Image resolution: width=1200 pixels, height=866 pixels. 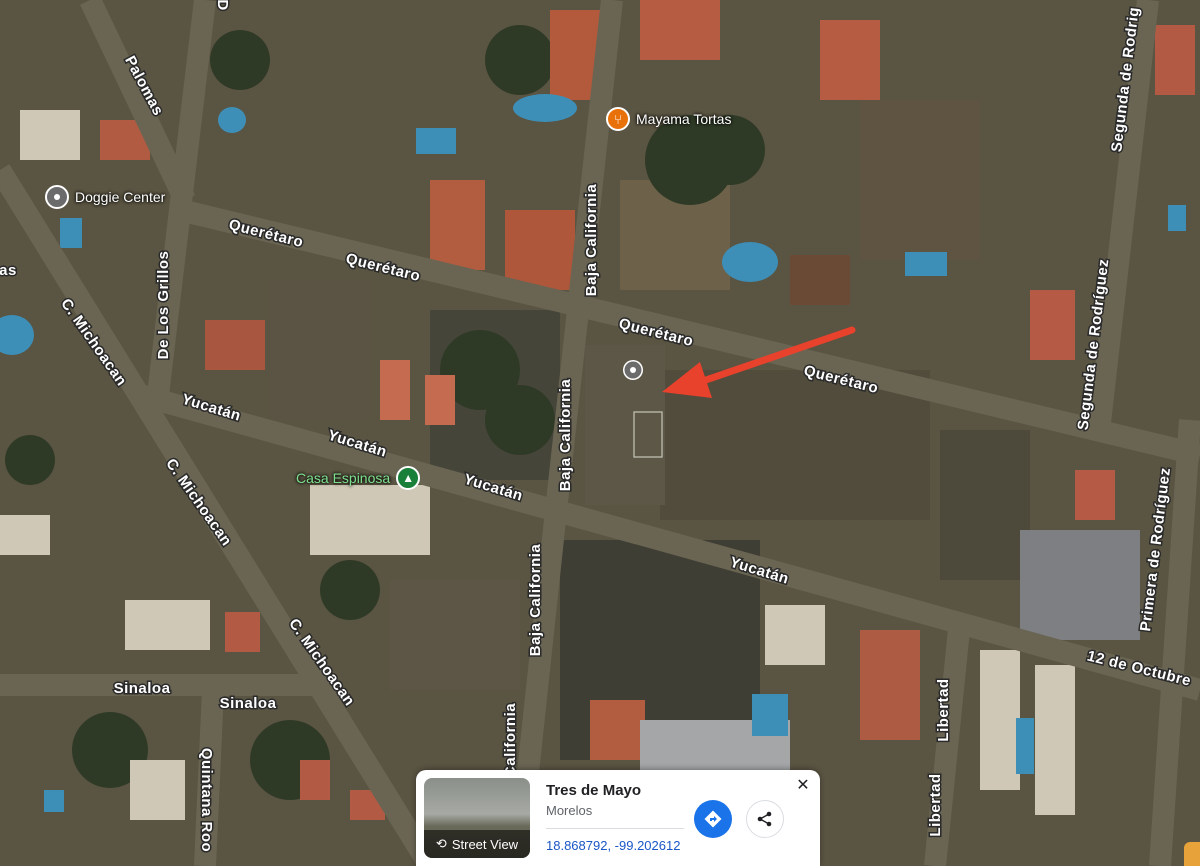 What do you see at coordinates (120, 197) in the screenshot?
I see `poi-label: Doggie Center` at bounding box center [120, 197].